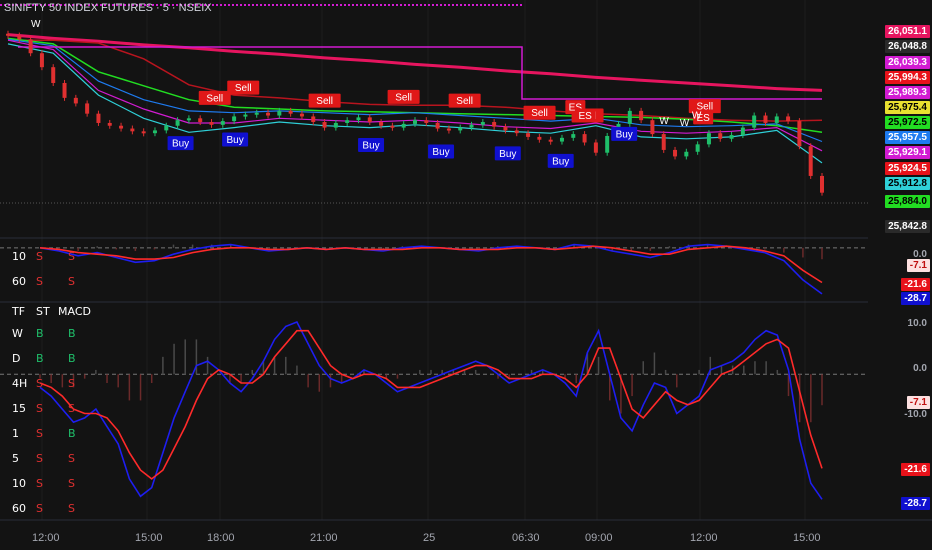 The height and width of the screenshot is (550, 932). What do you see at coordinates (907, 226) in the screenshot?
I see `price-tag: 25,842.8` at bounding box center [907, 226].